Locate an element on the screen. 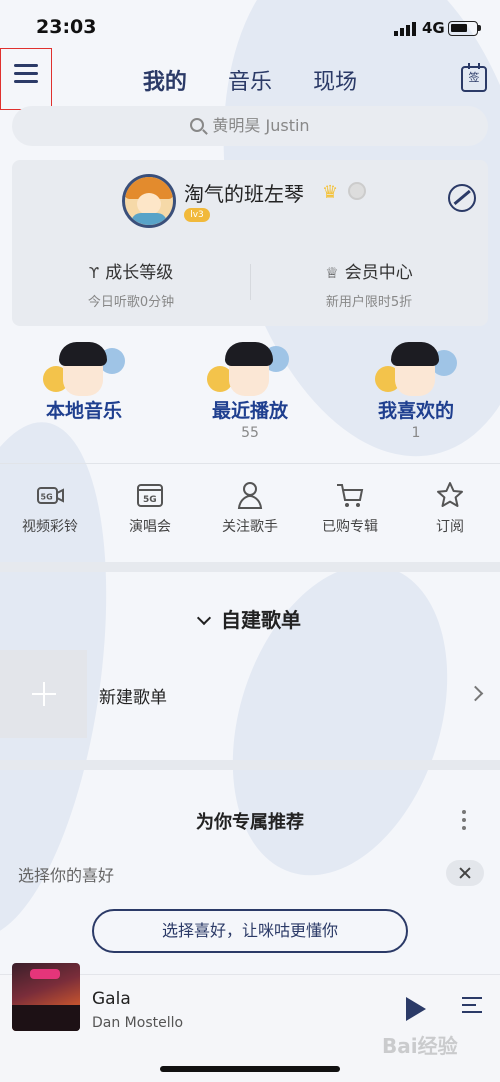 Image resolution: width=500 pixels, height=1082 pixels. recent-play-button: 最近播放 55 is located at coordinates (250, 390).